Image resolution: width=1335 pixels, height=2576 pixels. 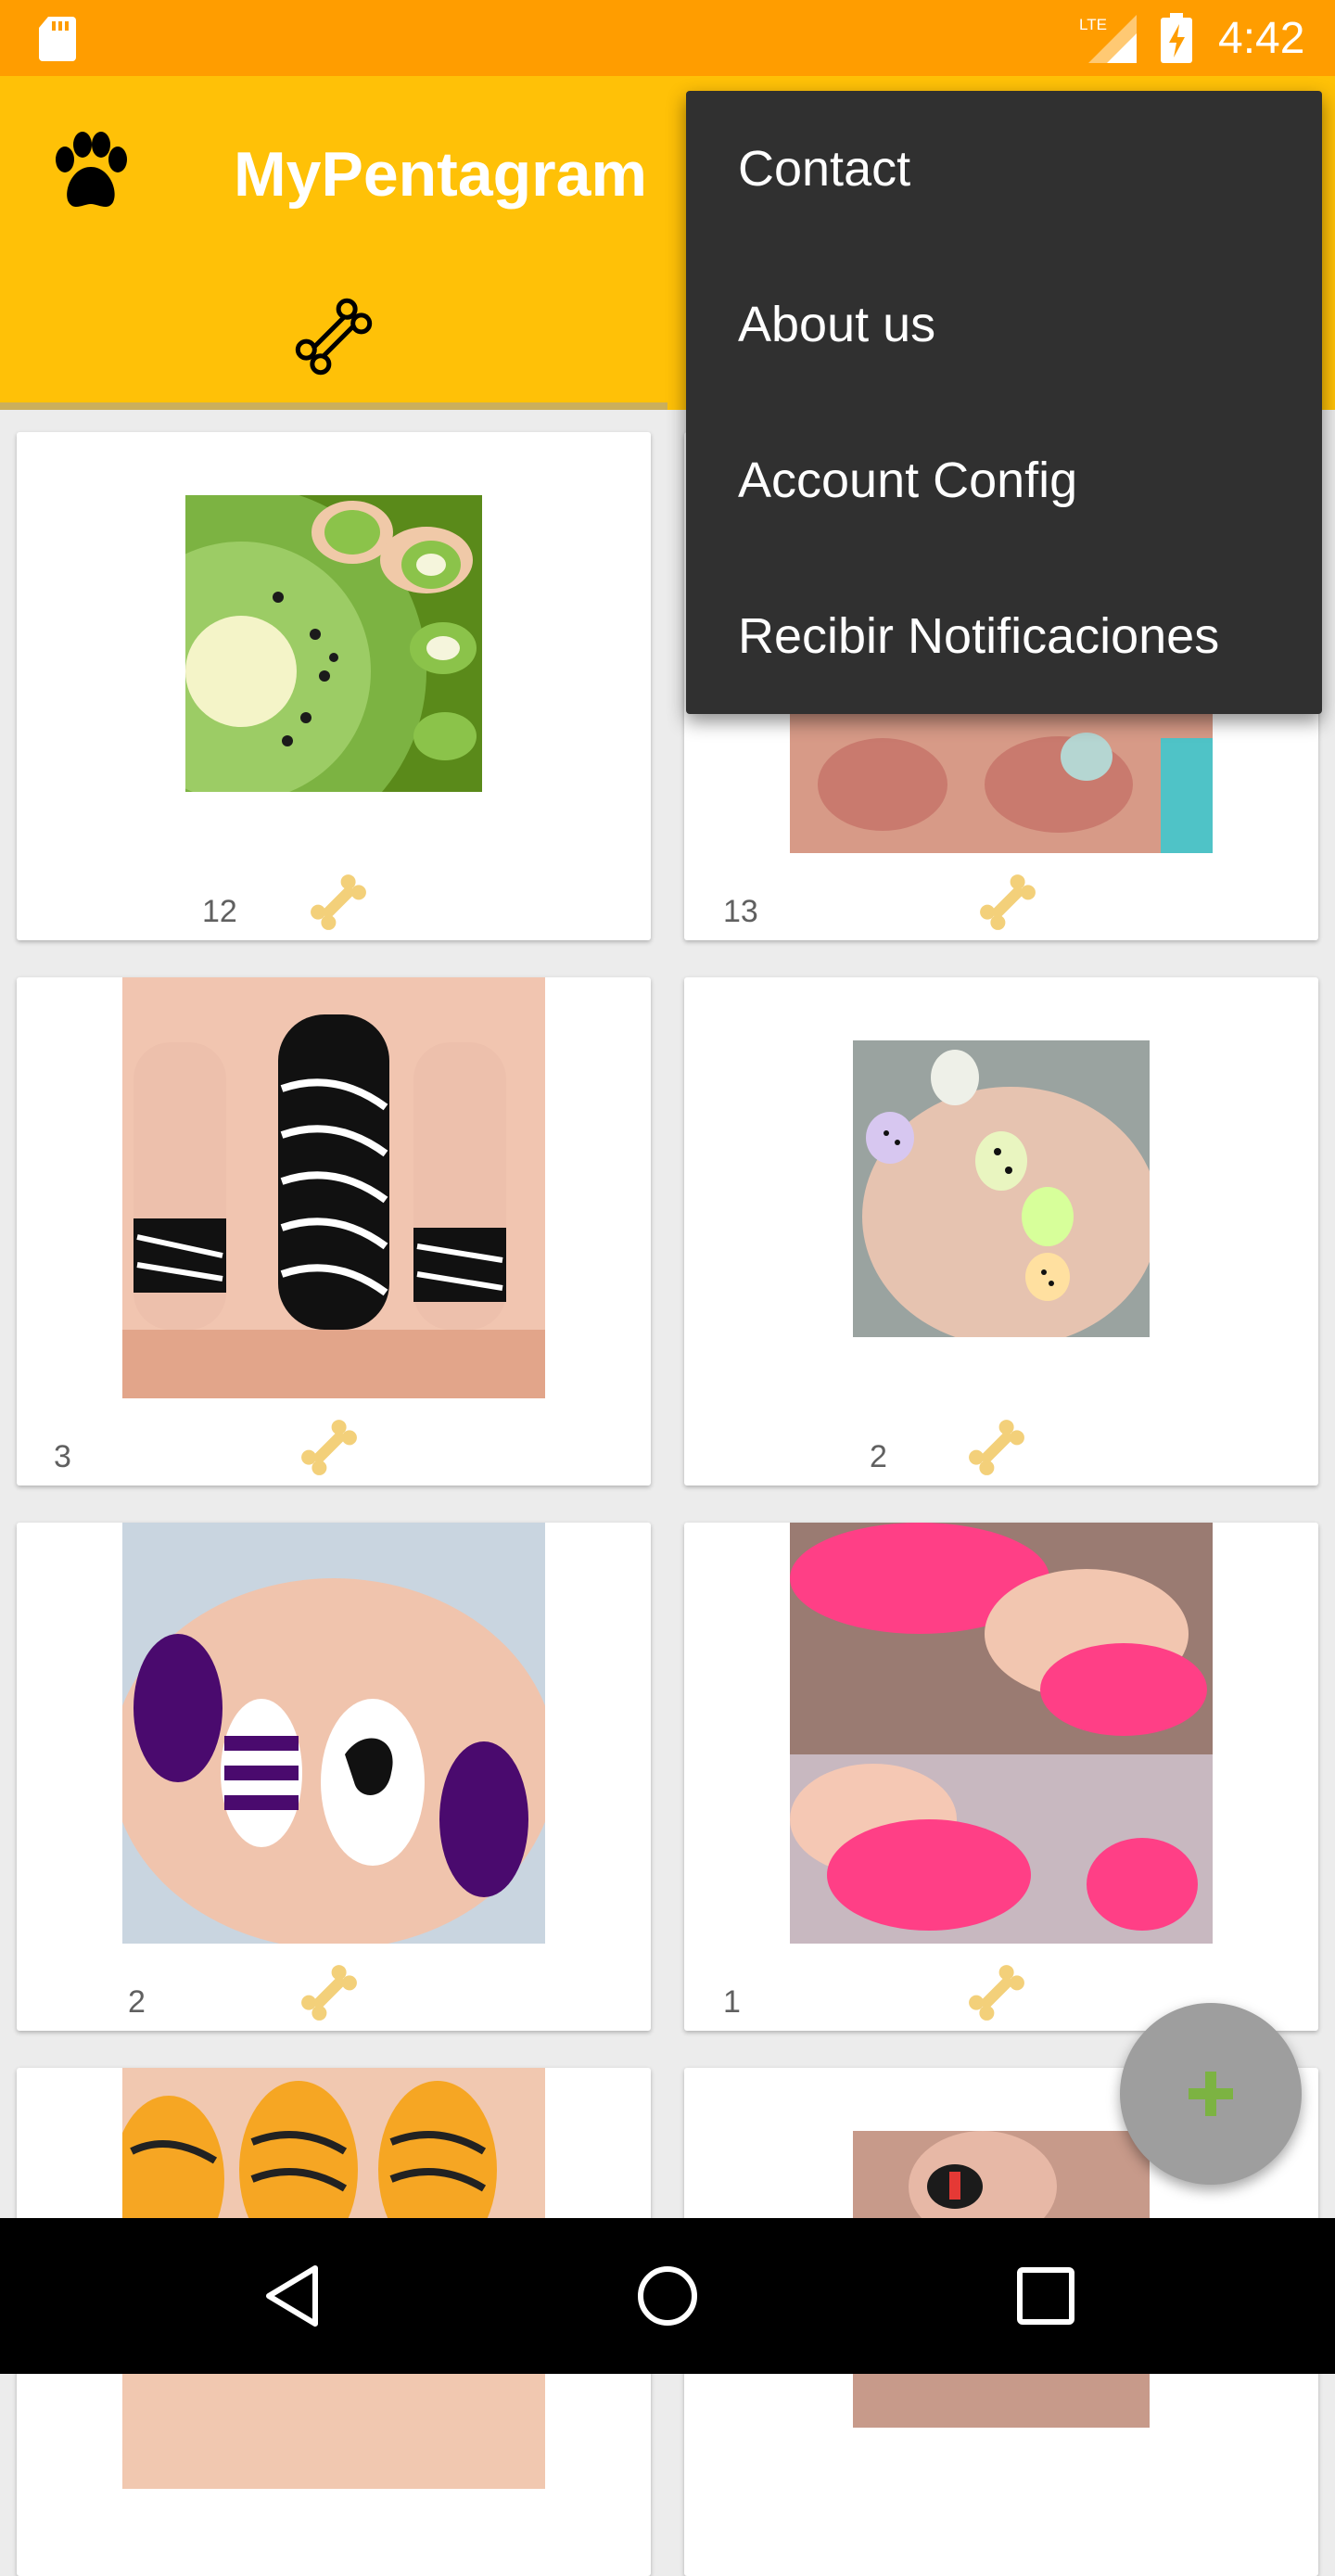 What do you see at coordinates (333, 336) in the screenshot?
I see `tab-bone-icon` at bounding box center [333, 336].